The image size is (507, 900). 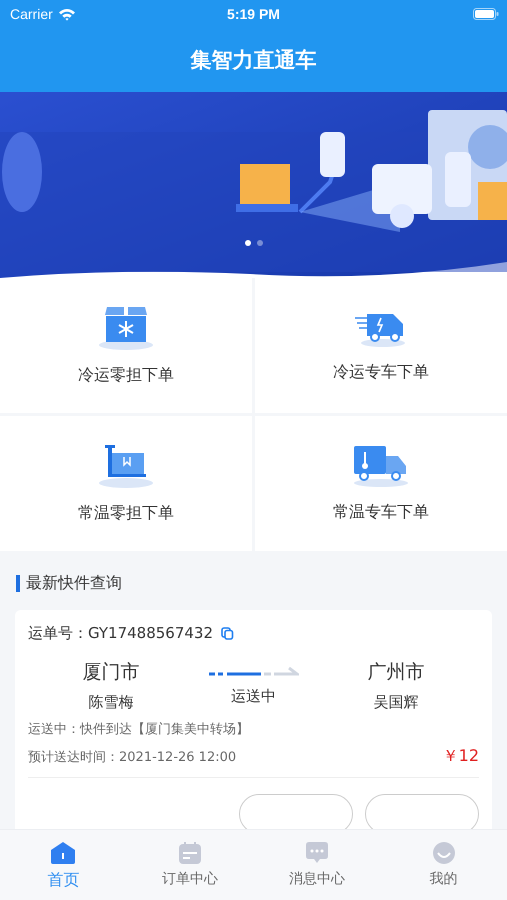 What do you see at coordinates (253, 671) in the screenshot?
I see `progress-arrow-icon` at bounding box center [253, 671].